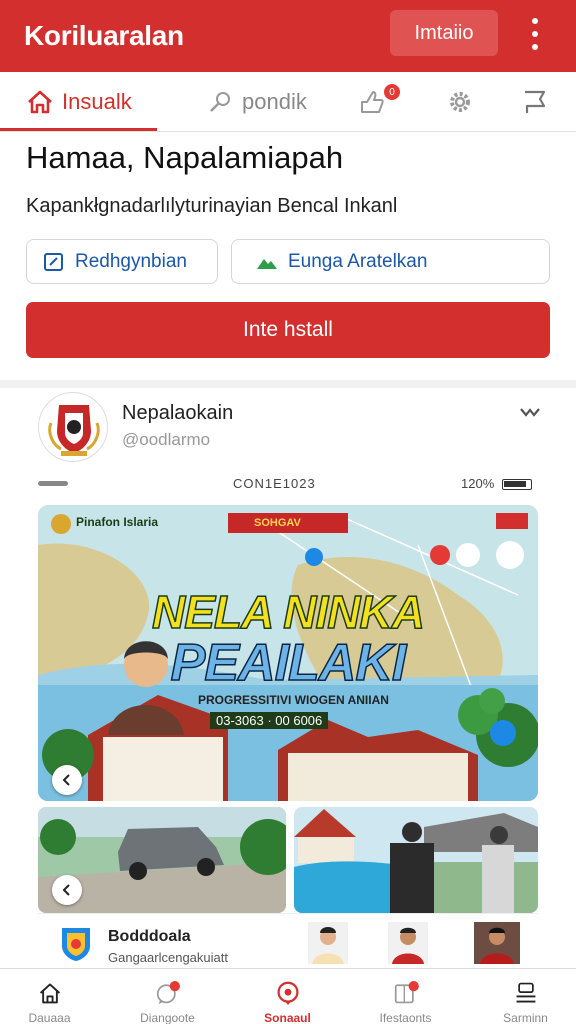 Image resolution: width=576 pixels, height=1024 pixels. I want to click on post-author-handle: @oodlarmo, so click(166, 439).